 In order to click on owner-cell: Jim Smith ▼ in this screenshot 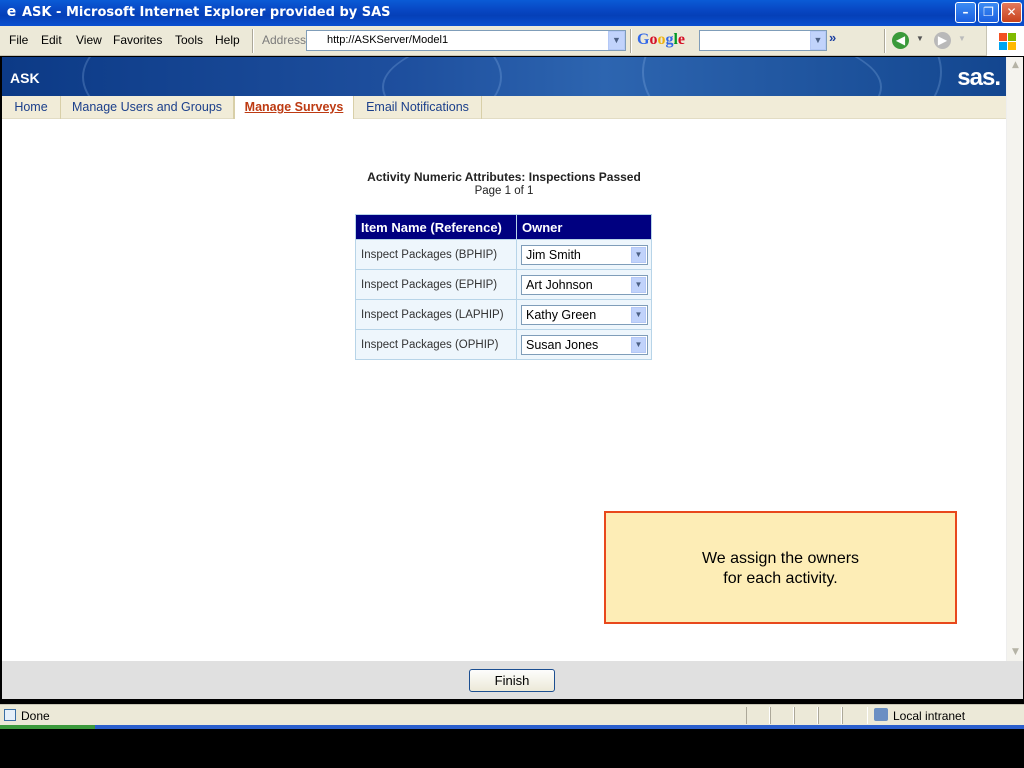, I will do `click(584, 254)`.